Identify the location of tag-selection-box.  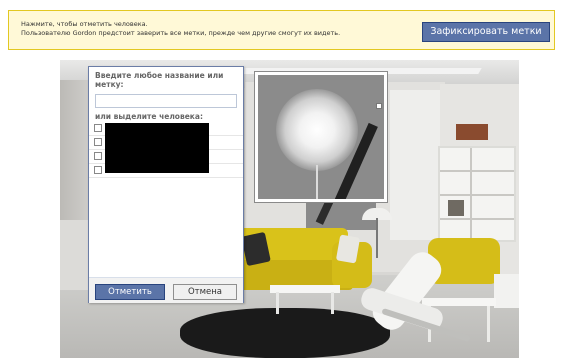
(321, 137).